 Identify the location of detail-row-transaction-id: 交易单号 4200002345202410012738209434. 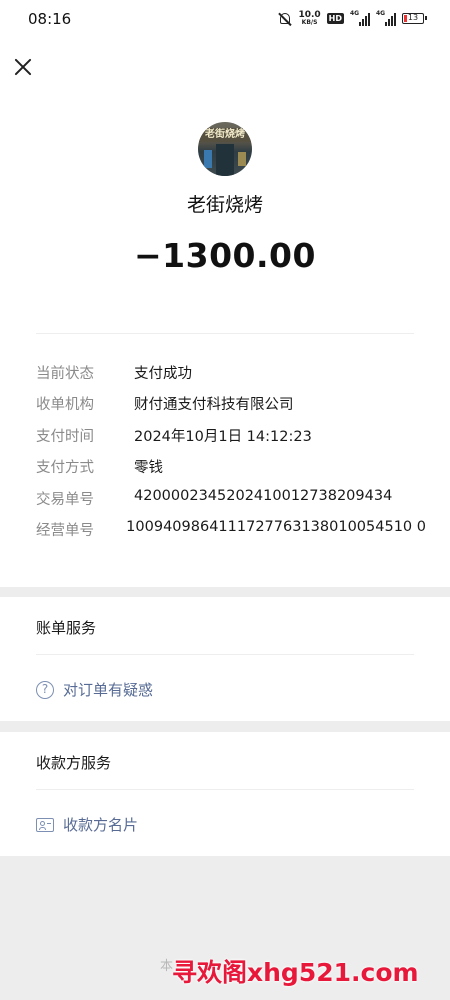
(231, 503).